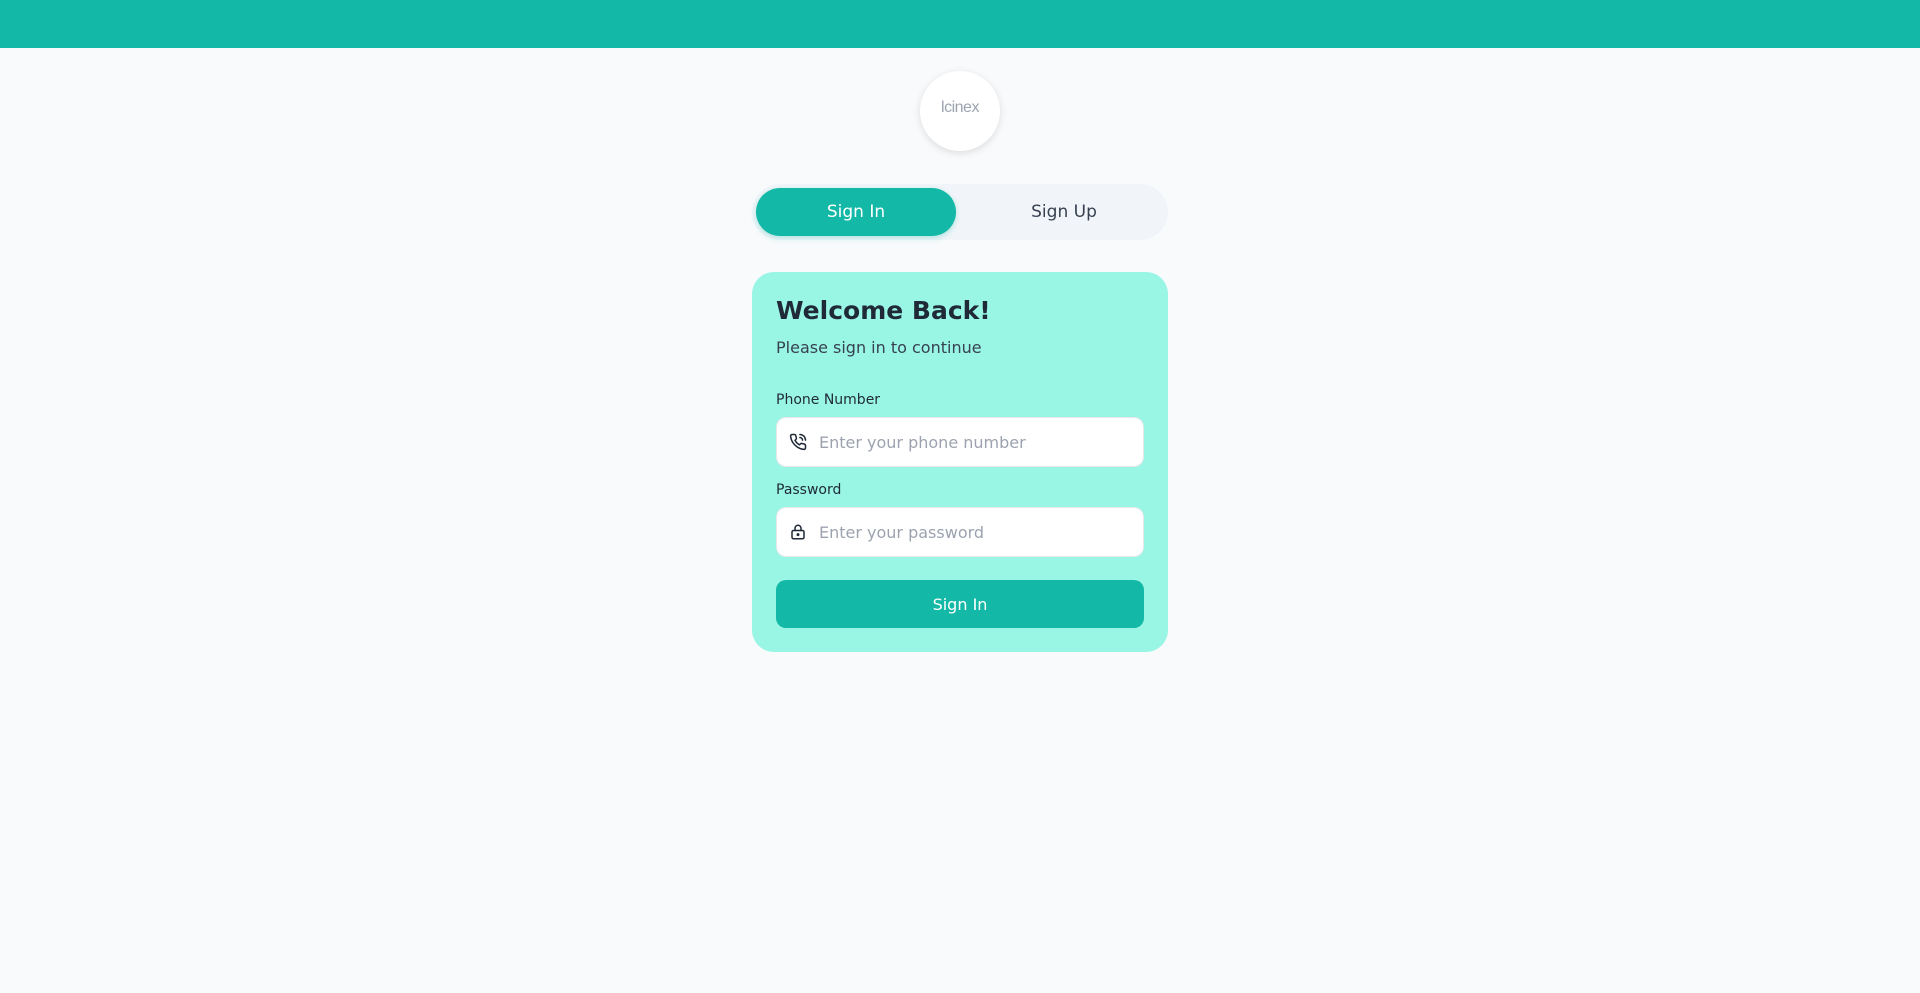 Image resolution: width=1920 pixels, height=993 pixels. Describe the element at coordinates (960, 212) in the screenshot. I see `auth-tabs: Sign In Sign Up` at that location.